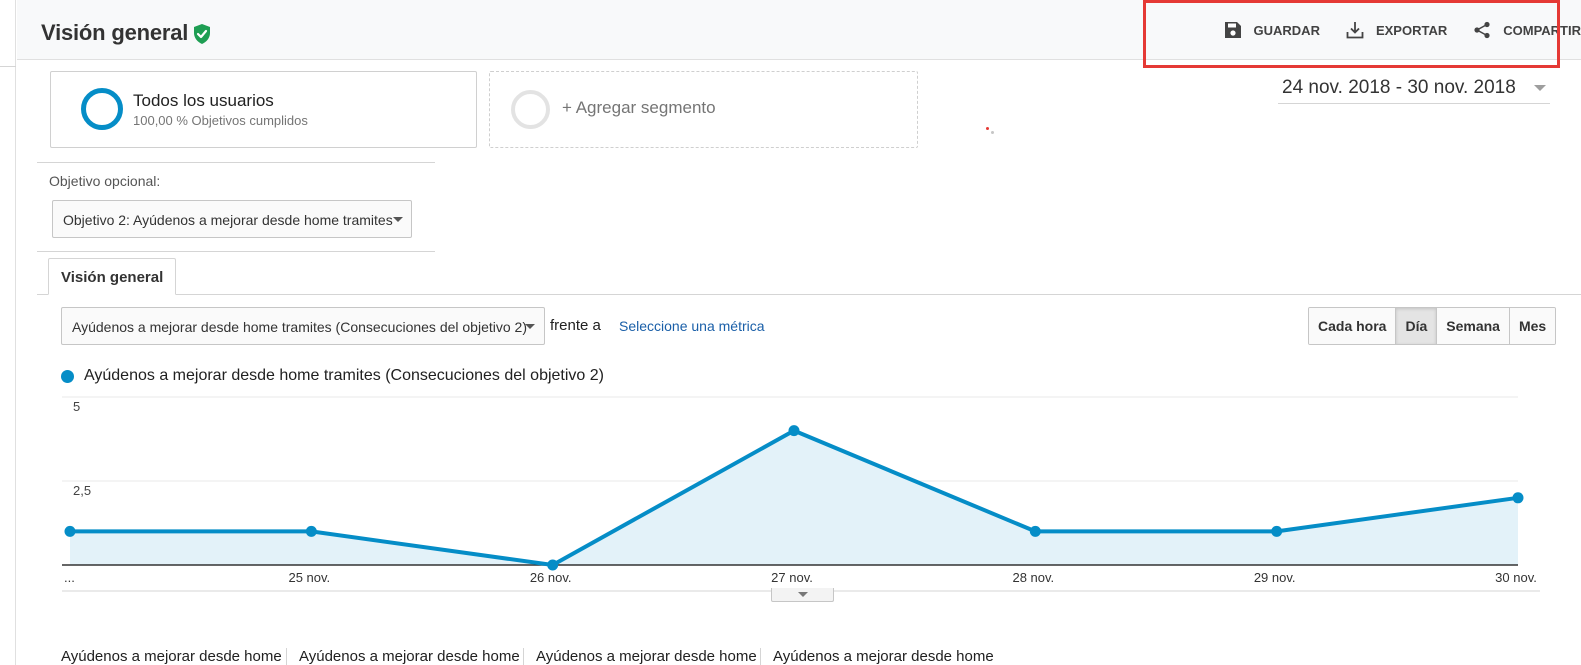 This screenshot has height=665, width=1581. What do you see at coordinates (809, 294) in the screenshot?
I see `tab-bar-baseline` at bounding box center [809, 294].